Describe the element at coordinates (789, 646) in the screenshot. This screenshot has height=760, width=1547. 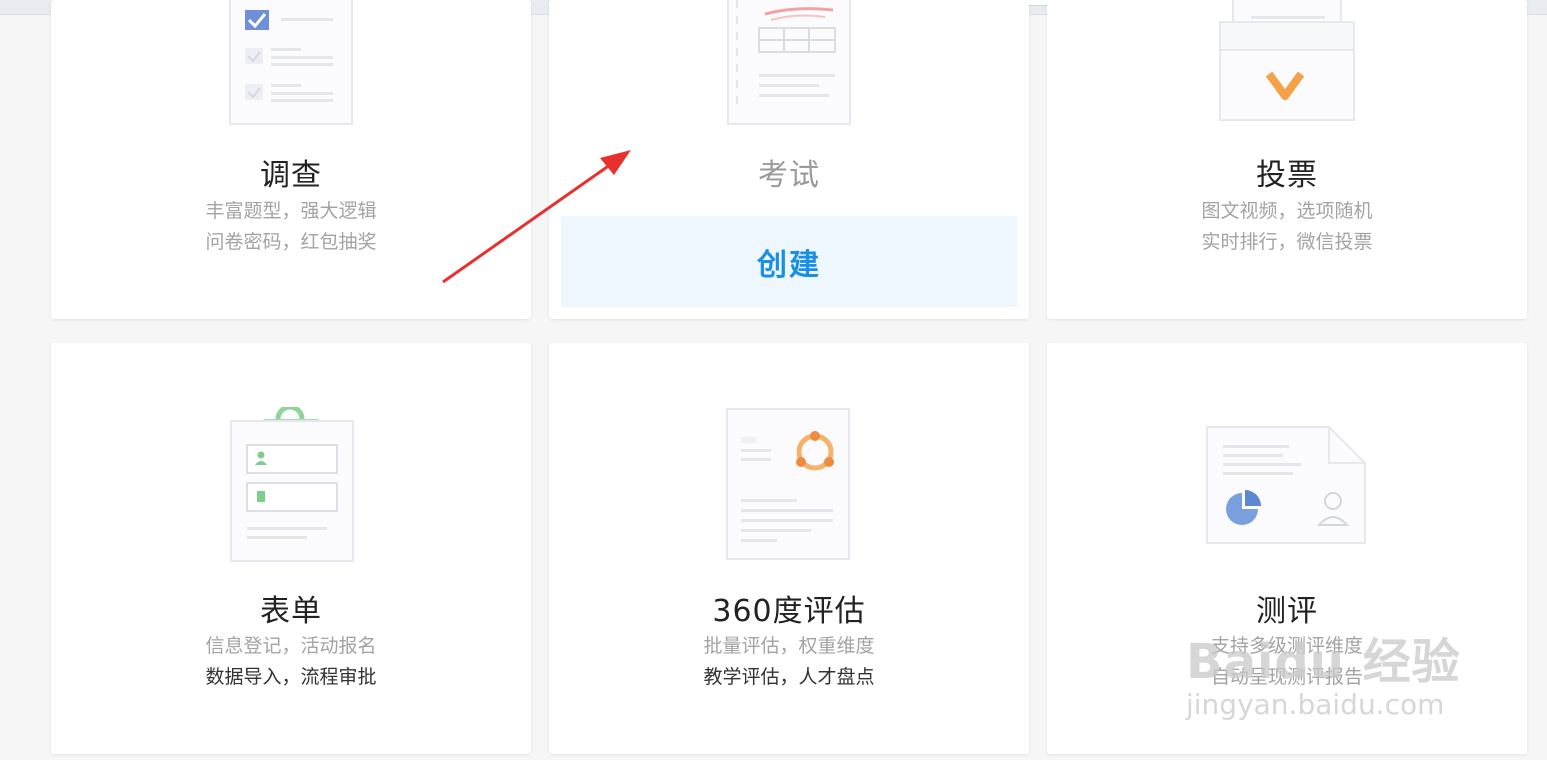
I see `card-desc-line1: 批量评估，权重维度` at that location.